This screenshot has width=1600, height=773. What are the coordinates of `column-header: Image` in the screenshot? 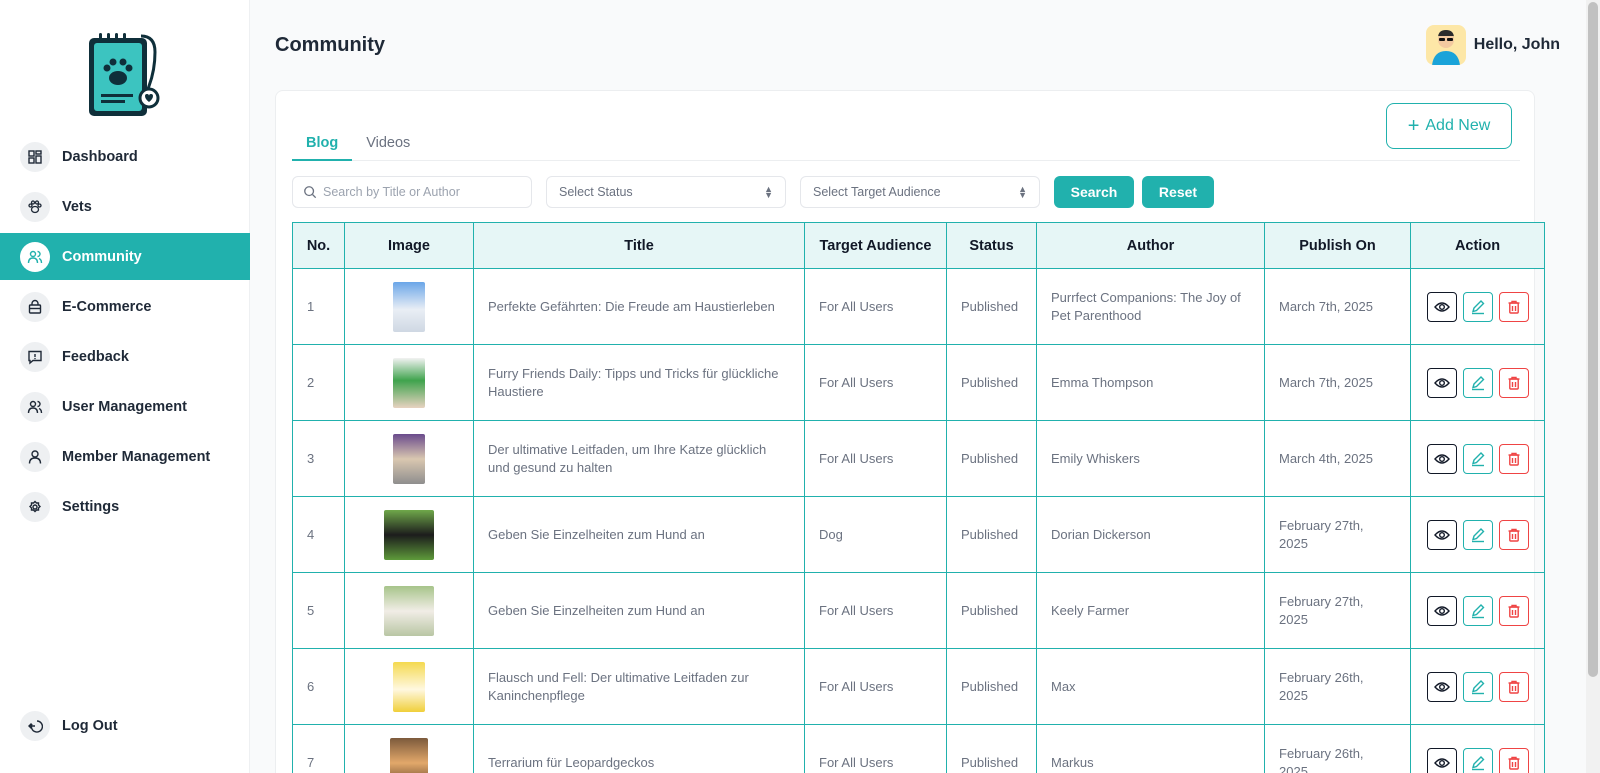 It's located at (409, 245).